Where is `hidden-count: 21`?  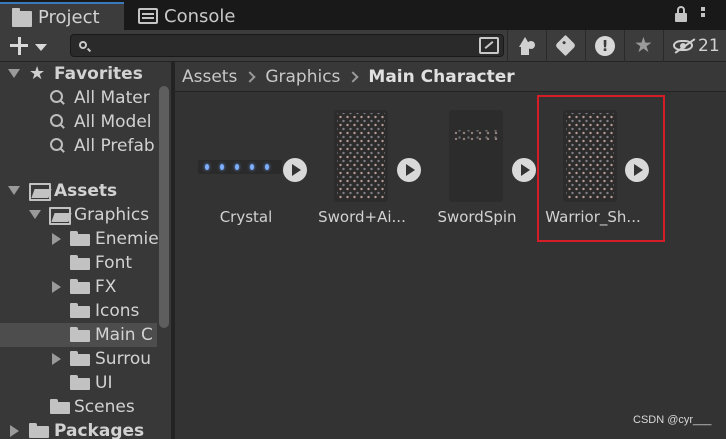 hidden-count: 21 is located at coordinates (709, 46).